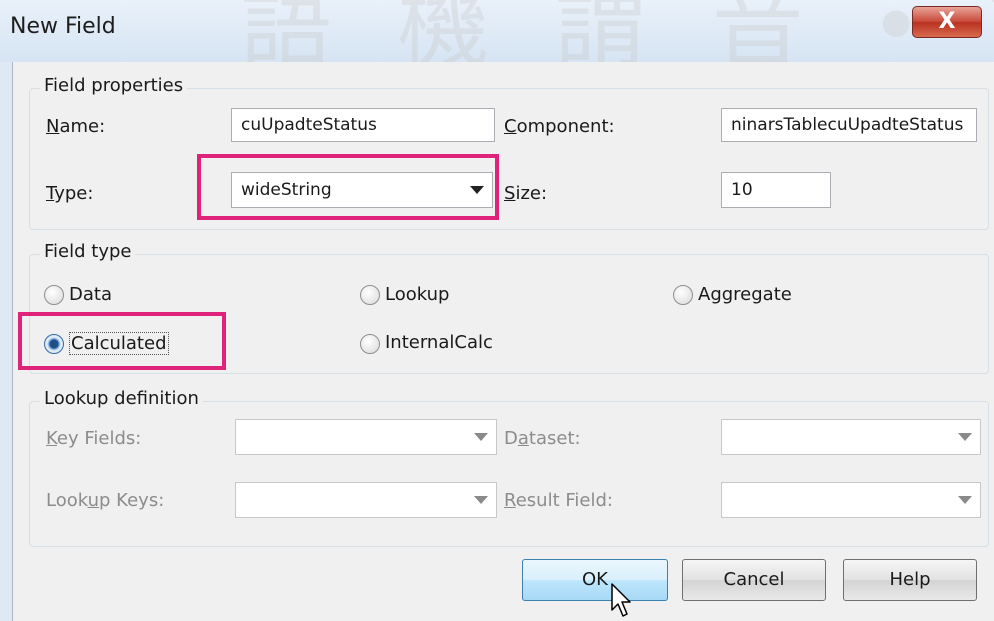 The image size is (994, 621). Describe the element at coordinates (595, 580) in the screenshot. I see `ok-button: OK` at that location.